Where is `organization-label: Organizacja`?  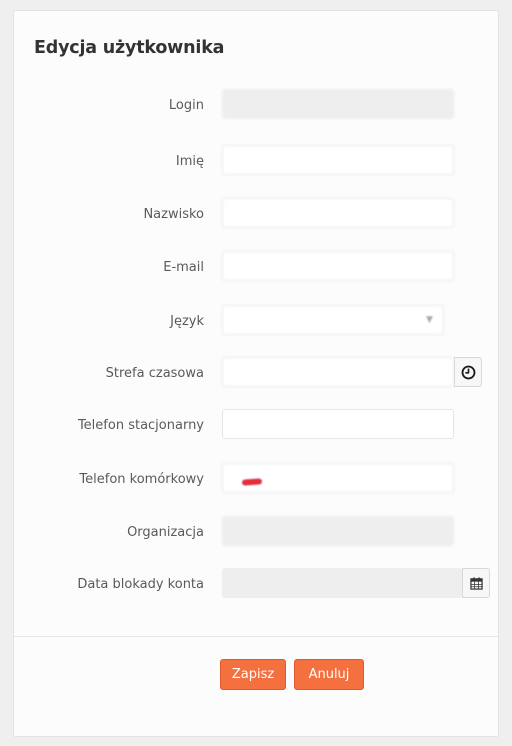 organization-label: Organizacja is located at coordinates (165, 532).